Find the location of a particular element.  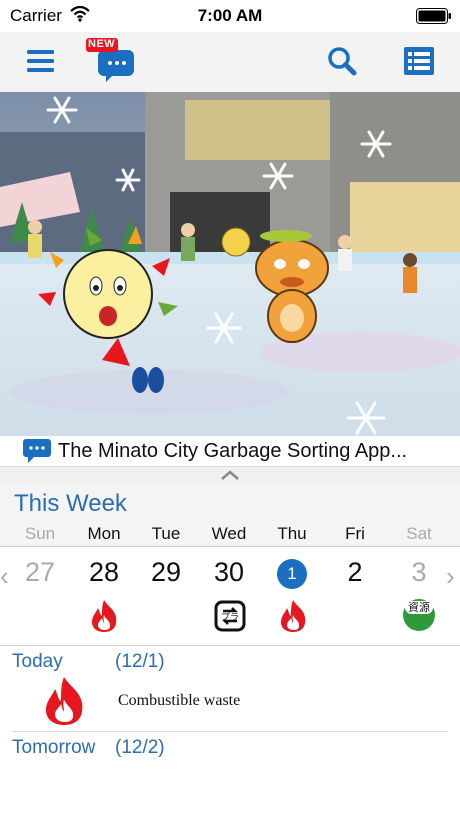

clock: 7:00 AM is located at coordinates (230, 15).